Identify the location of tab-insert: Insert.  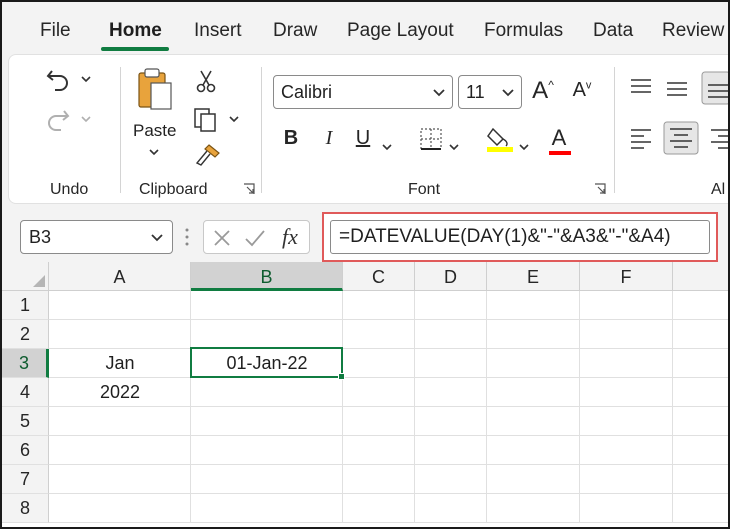
(218, 31).